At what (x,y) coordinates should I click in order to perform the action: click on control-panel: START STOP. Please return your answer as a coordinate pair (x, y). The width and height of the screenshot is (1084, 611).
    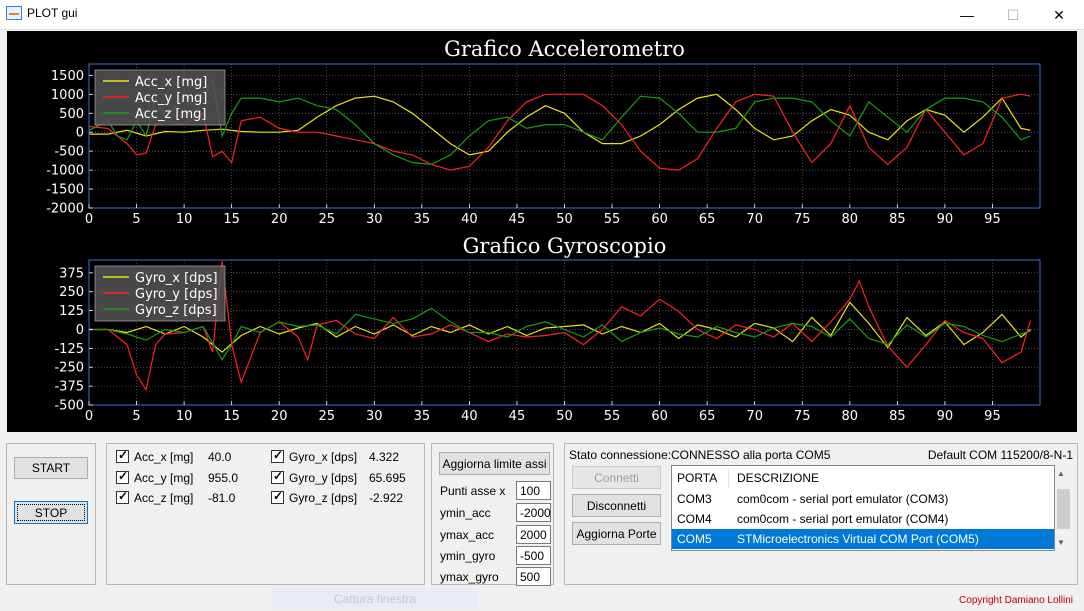
    Looking at the image, I should click on (51, 514).